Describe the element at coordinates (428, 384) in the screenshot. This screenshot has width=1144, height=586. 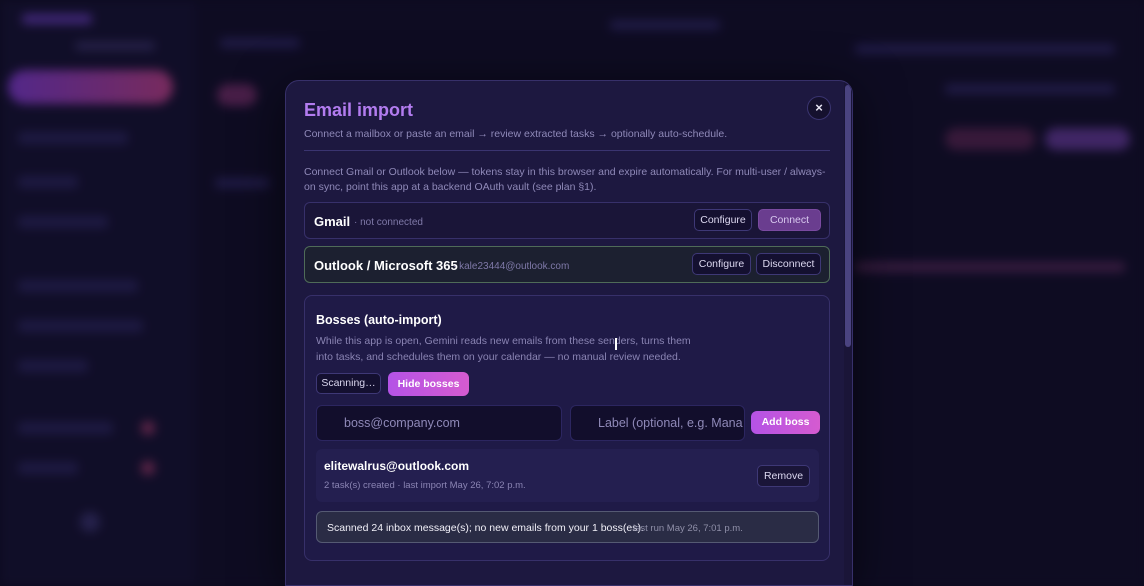
I see `hide-bosses-button: Hide bosses` at that location.